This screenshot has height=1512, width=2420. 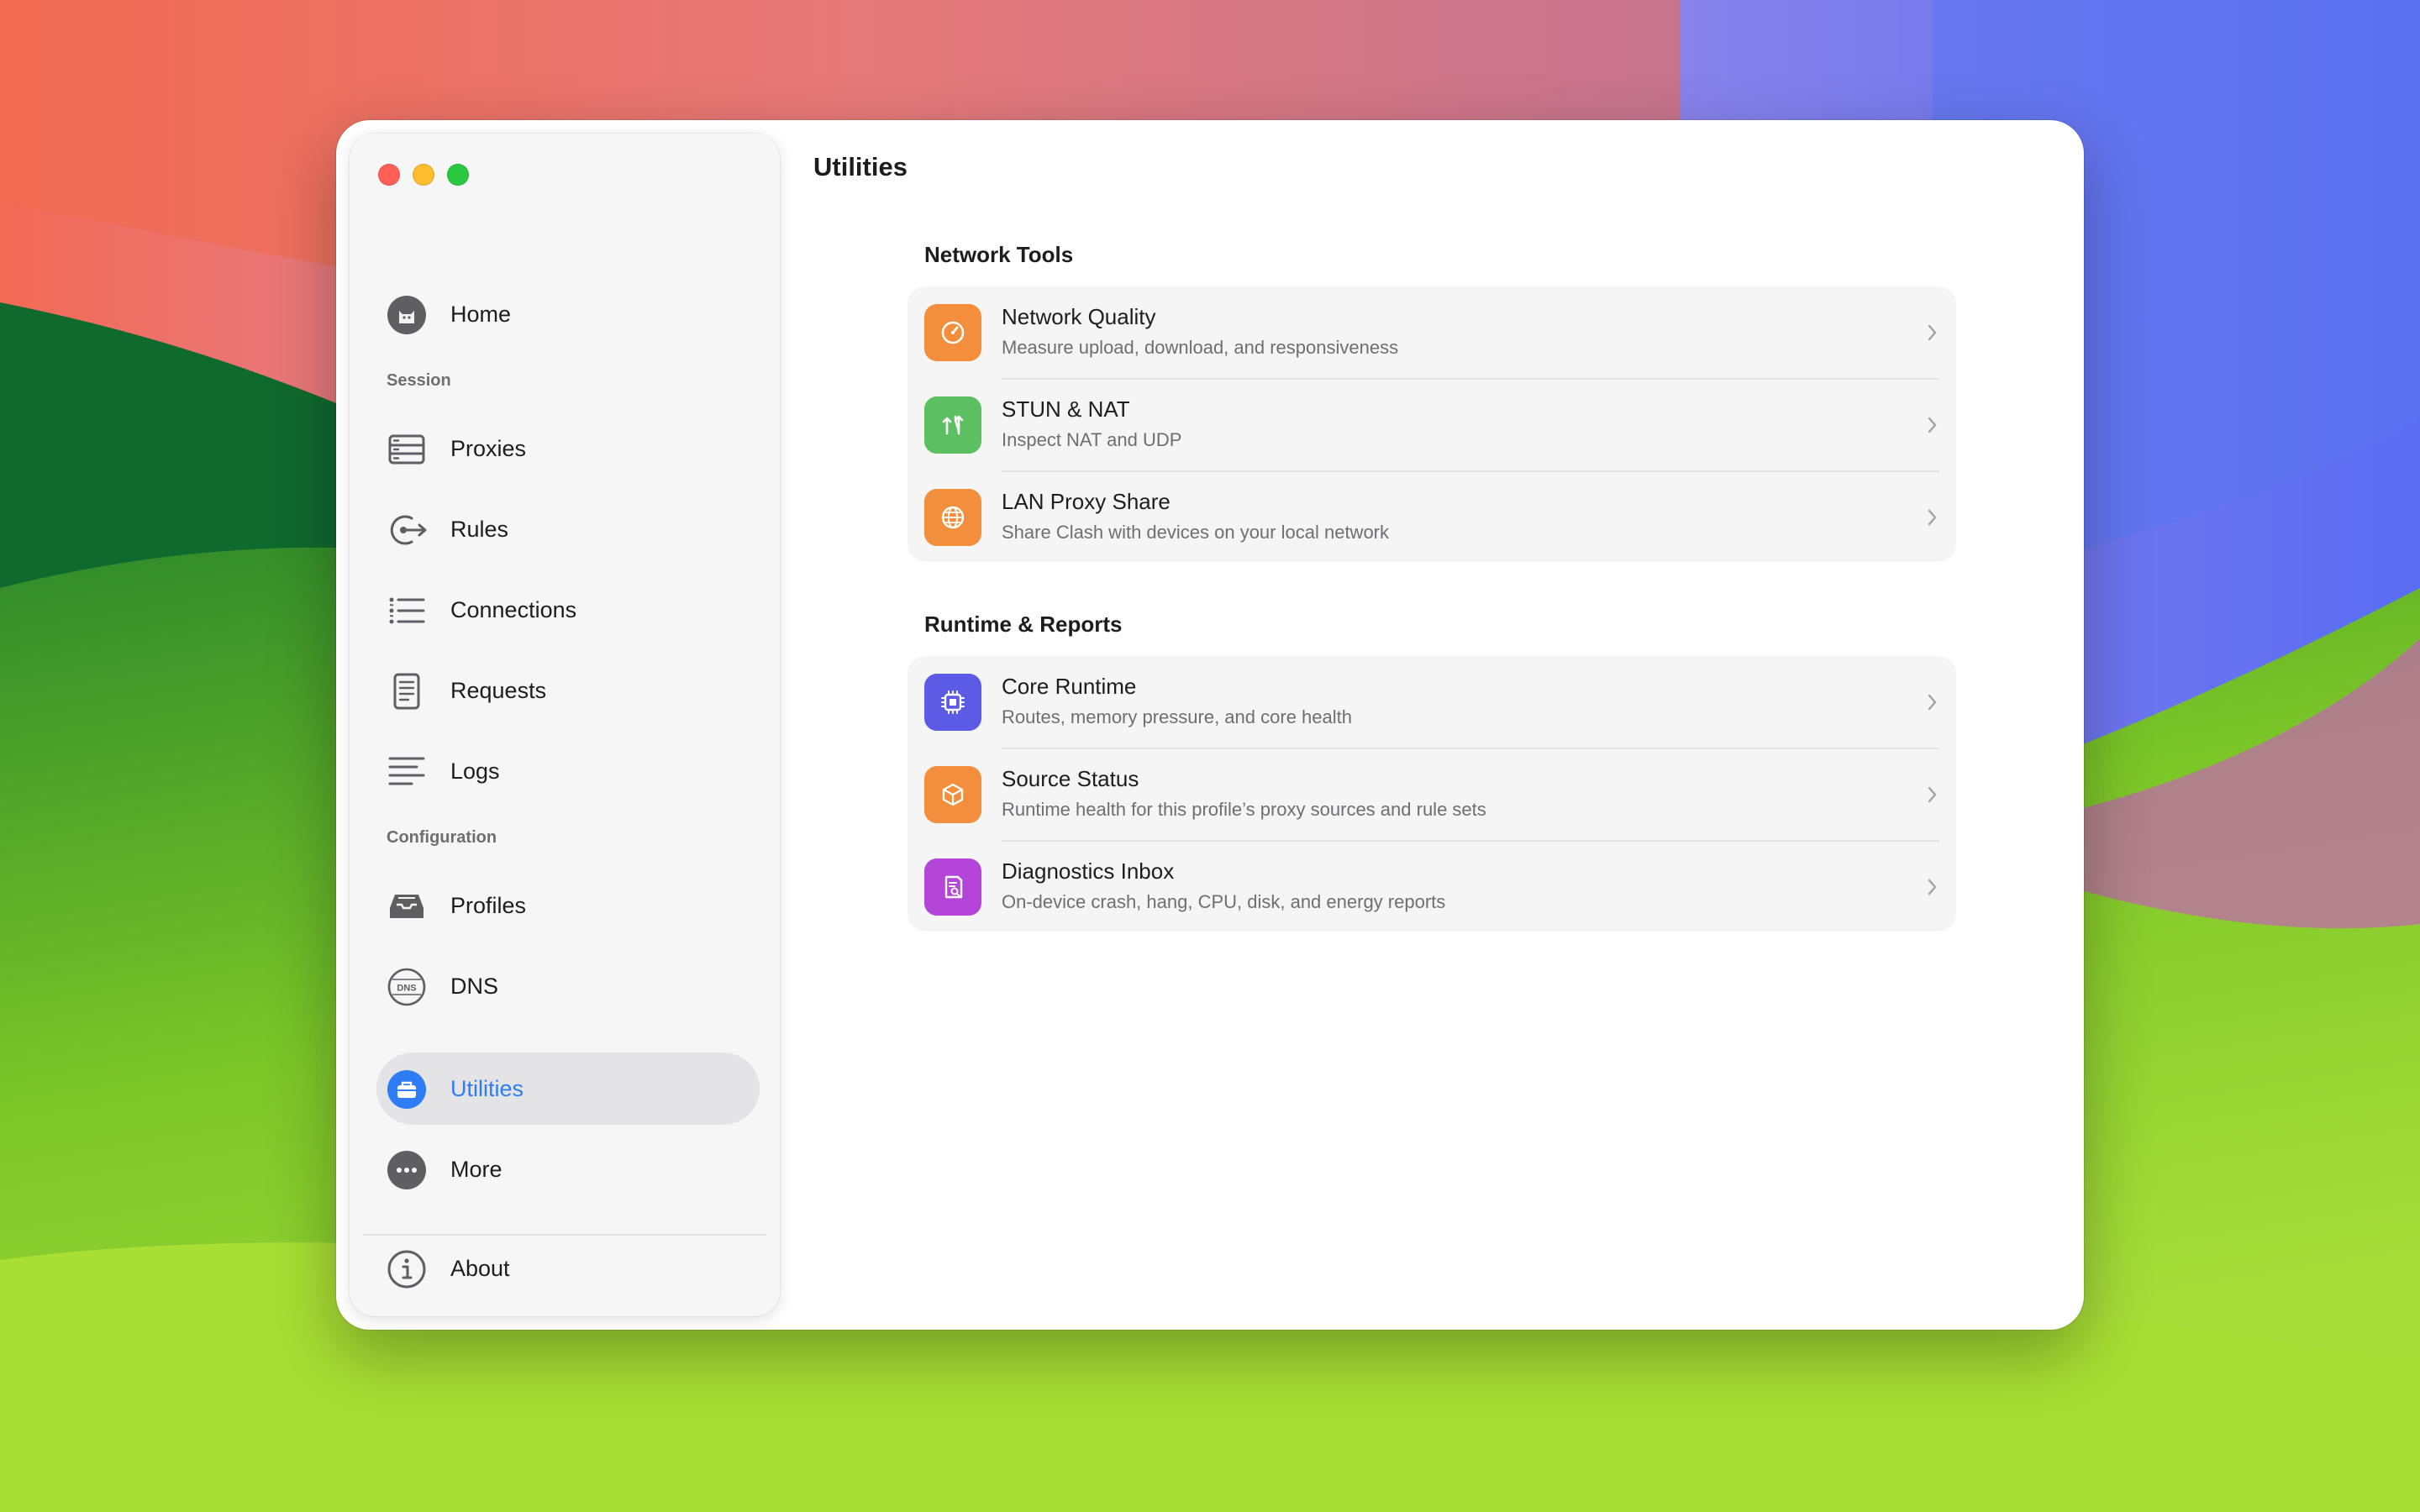 What do you see at coordinates (1079, 316) in the screenshot?
I see `row-title: Network Quality` at bounding box center [1079, 316].